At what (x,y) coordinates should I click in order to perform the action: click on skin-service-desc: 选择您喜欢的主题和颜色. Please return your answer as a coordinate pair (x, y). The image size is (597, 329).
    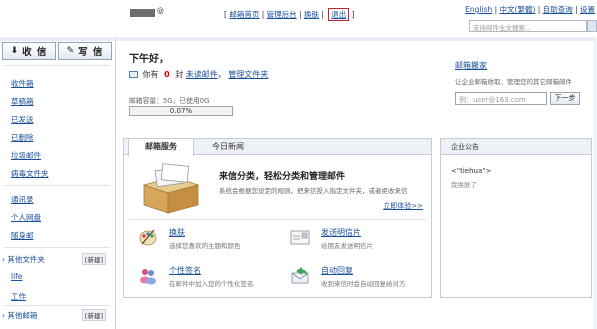
    Looking at the image, I should click on (205, 246).